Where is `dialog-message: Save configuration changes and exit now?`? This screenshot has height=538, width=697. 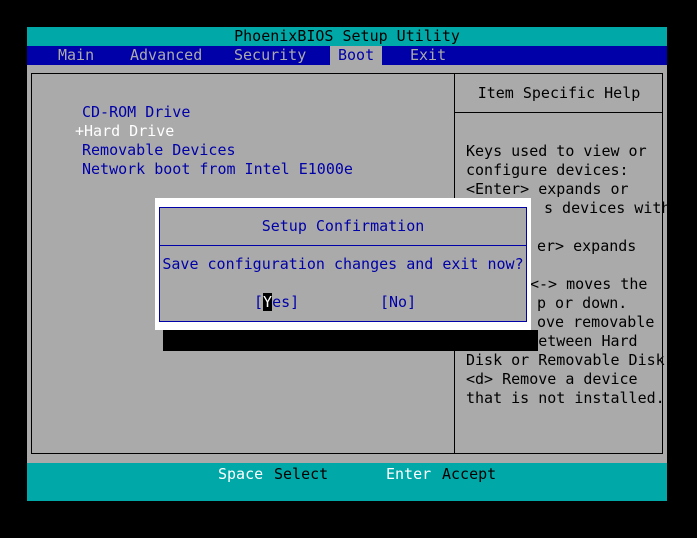 dialog-message: Save configuration changes and exit now? is located at coordinates (343, 264).